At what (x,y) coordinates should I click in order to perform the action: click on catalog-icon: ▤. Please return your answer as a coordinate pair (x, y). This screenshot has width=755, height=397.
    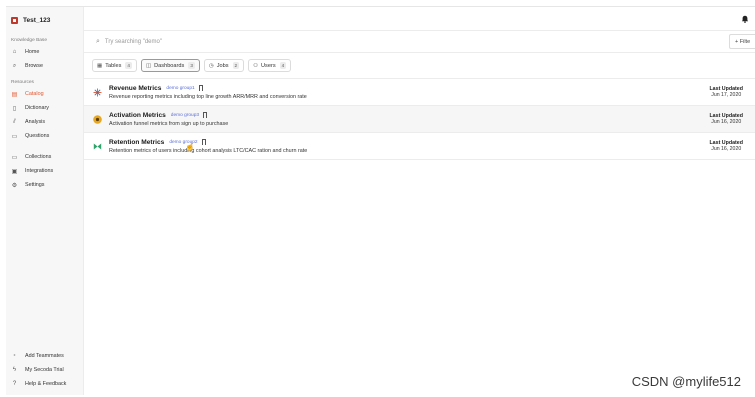
    Looking at the image, I should click on (14, 94).